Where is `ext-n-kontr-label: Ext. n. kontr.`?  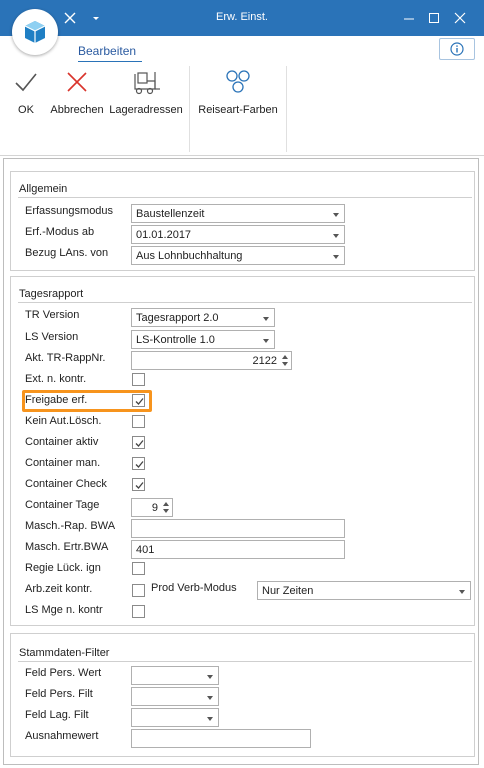
ext-n-kontr-label: Ext. n. kontr. is located at coordinates (56, 379).